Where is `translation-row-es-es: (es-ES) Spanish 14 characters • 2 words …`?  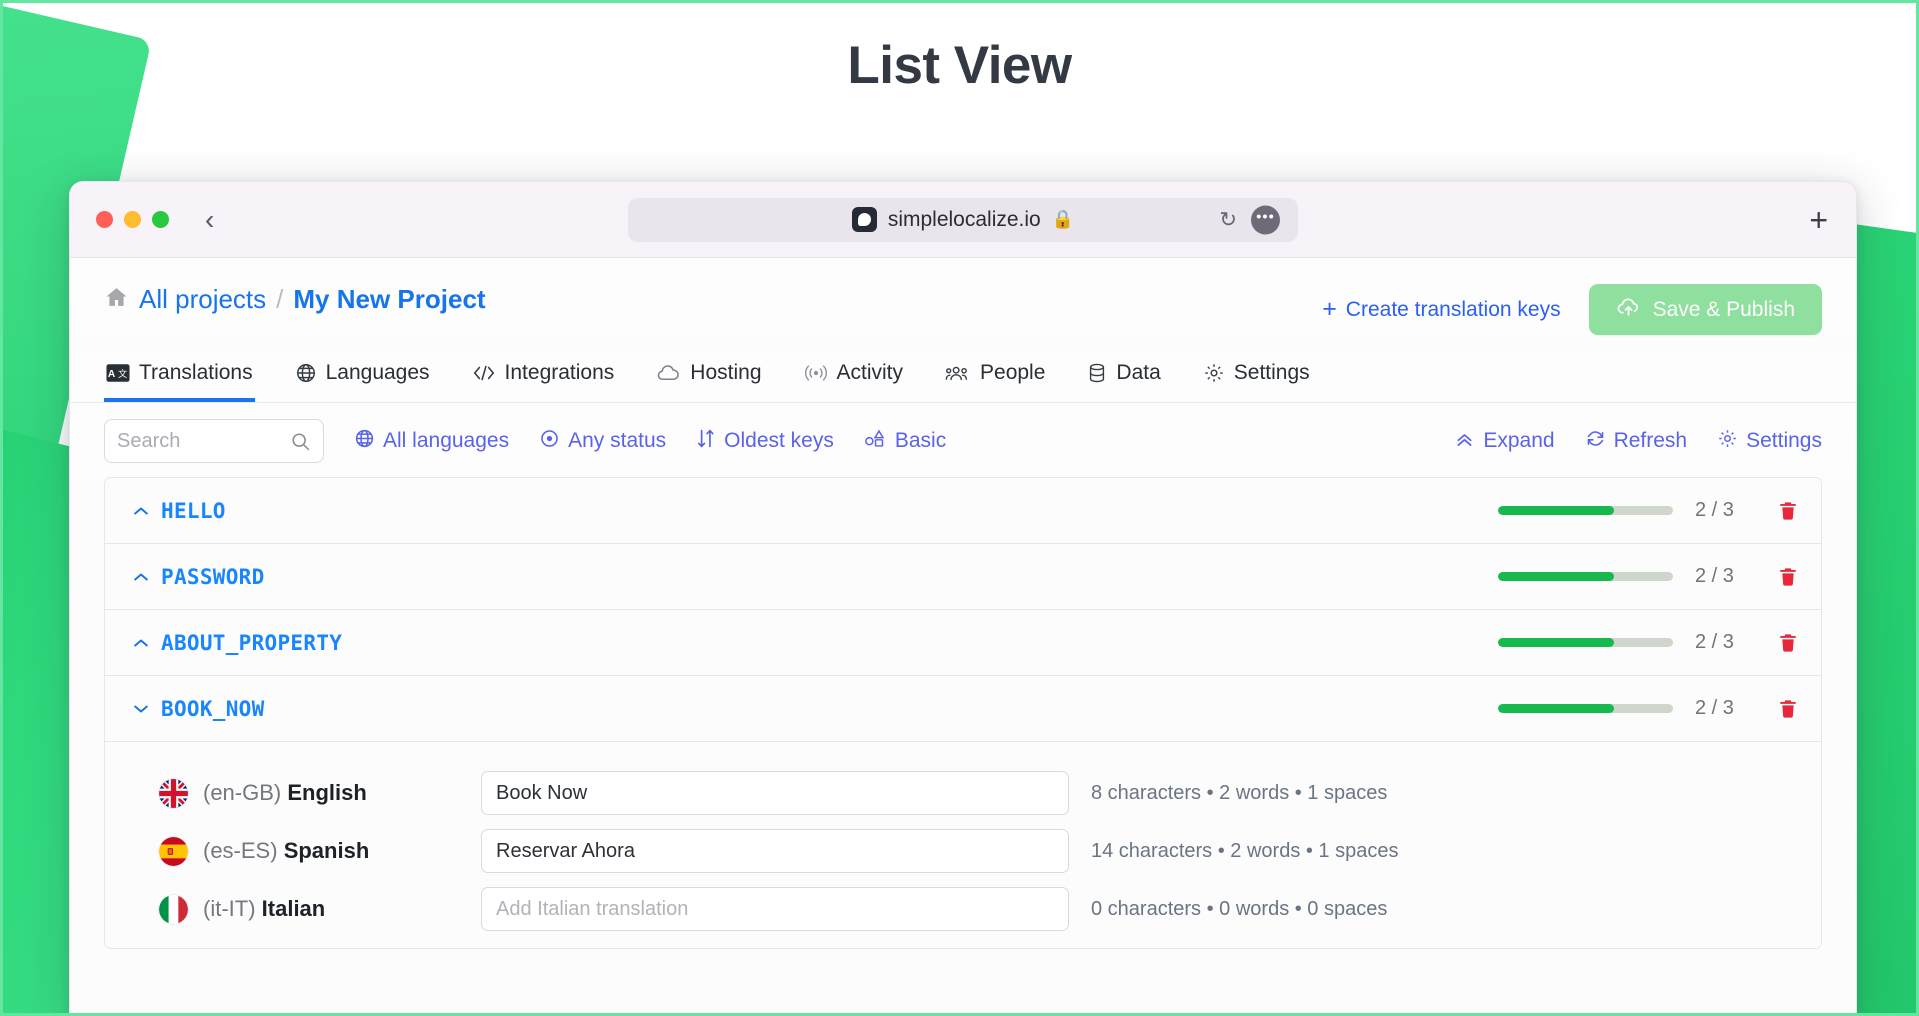
translation-row-es-es: (es-ES) Spanish 14 characters • 2 words … is located at coordinates (963, 851).